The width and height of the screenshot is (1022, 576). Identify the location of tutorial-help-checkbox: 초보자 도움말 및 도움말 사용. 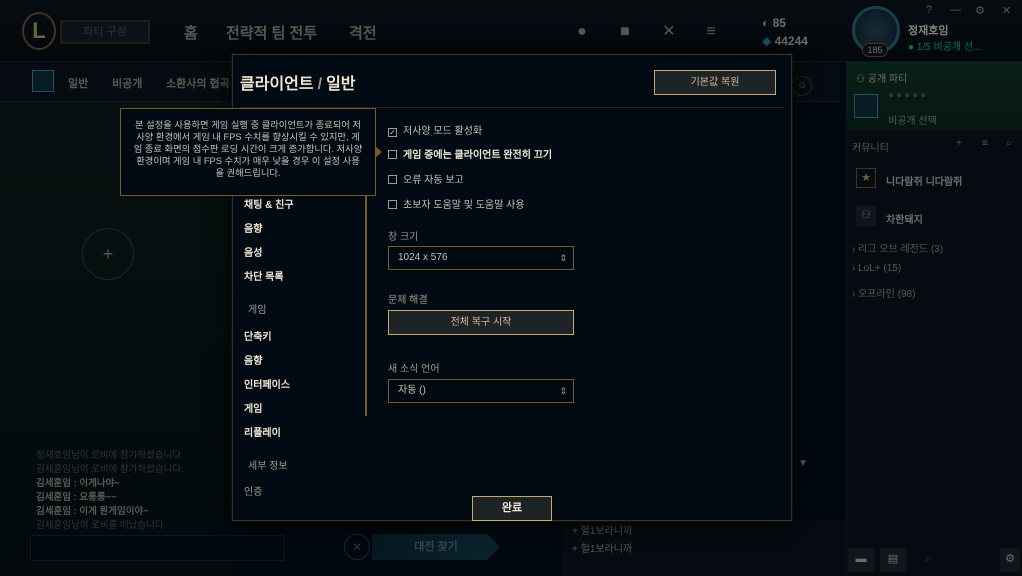
(456, 203).